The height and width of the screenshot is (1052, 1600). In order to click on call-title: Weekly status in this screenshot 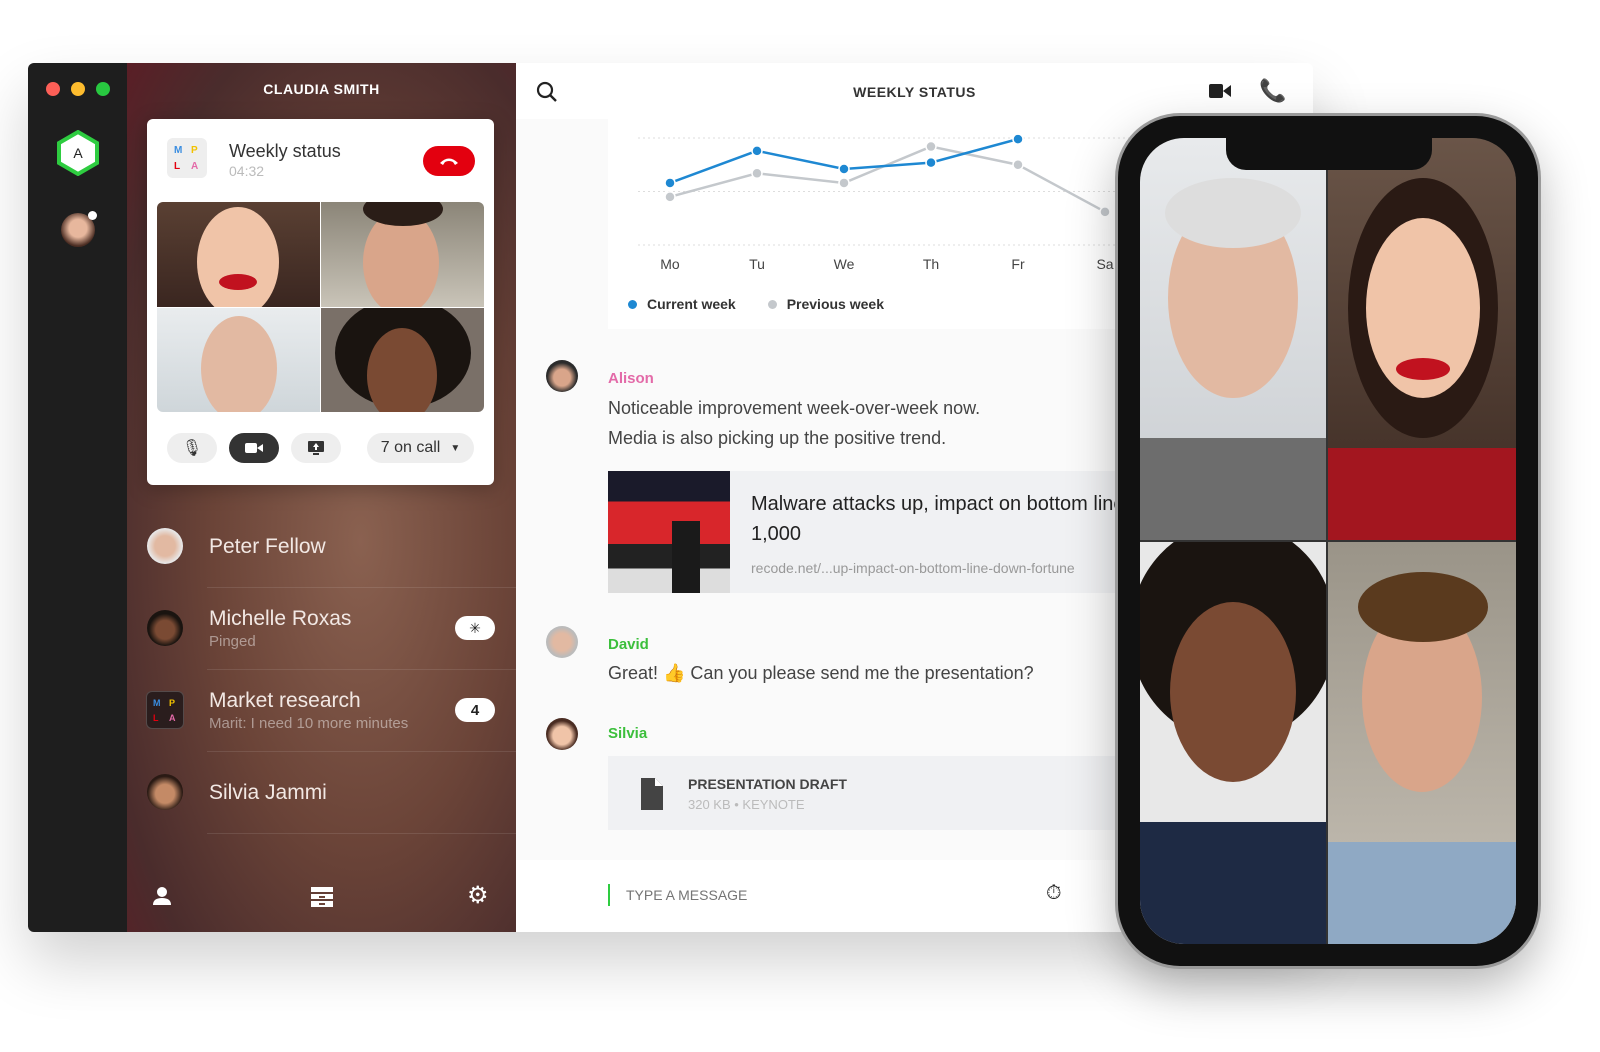, I will do `click(285, 151)`.